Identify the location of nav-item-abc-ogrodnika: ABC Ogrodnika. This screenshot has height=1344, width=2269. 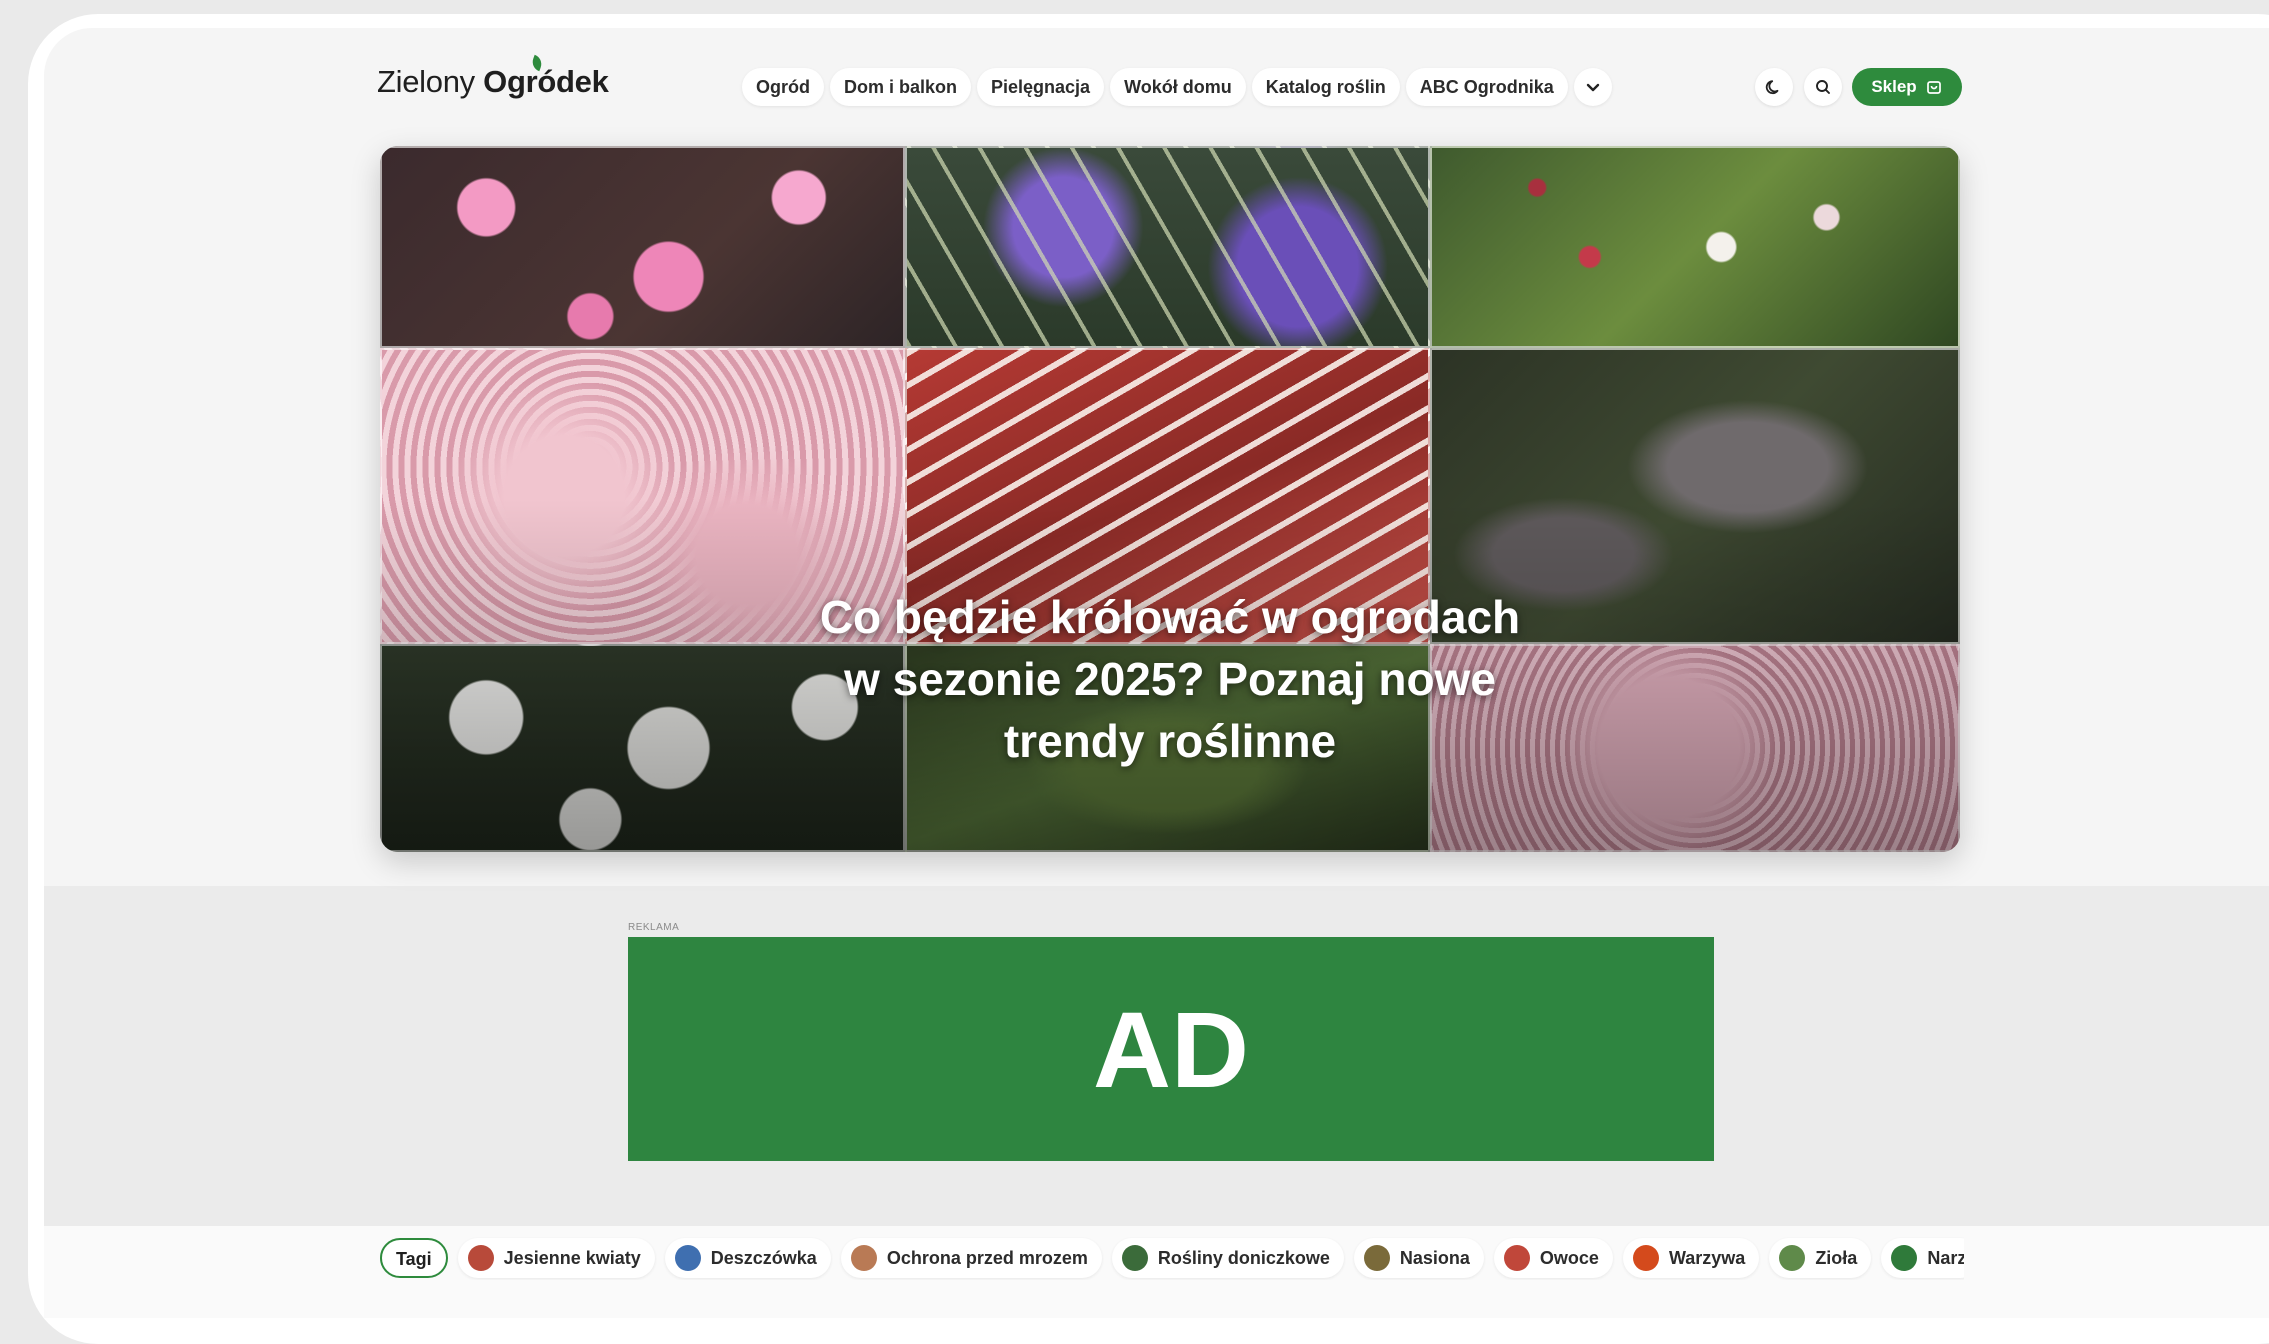
(1486, 87).